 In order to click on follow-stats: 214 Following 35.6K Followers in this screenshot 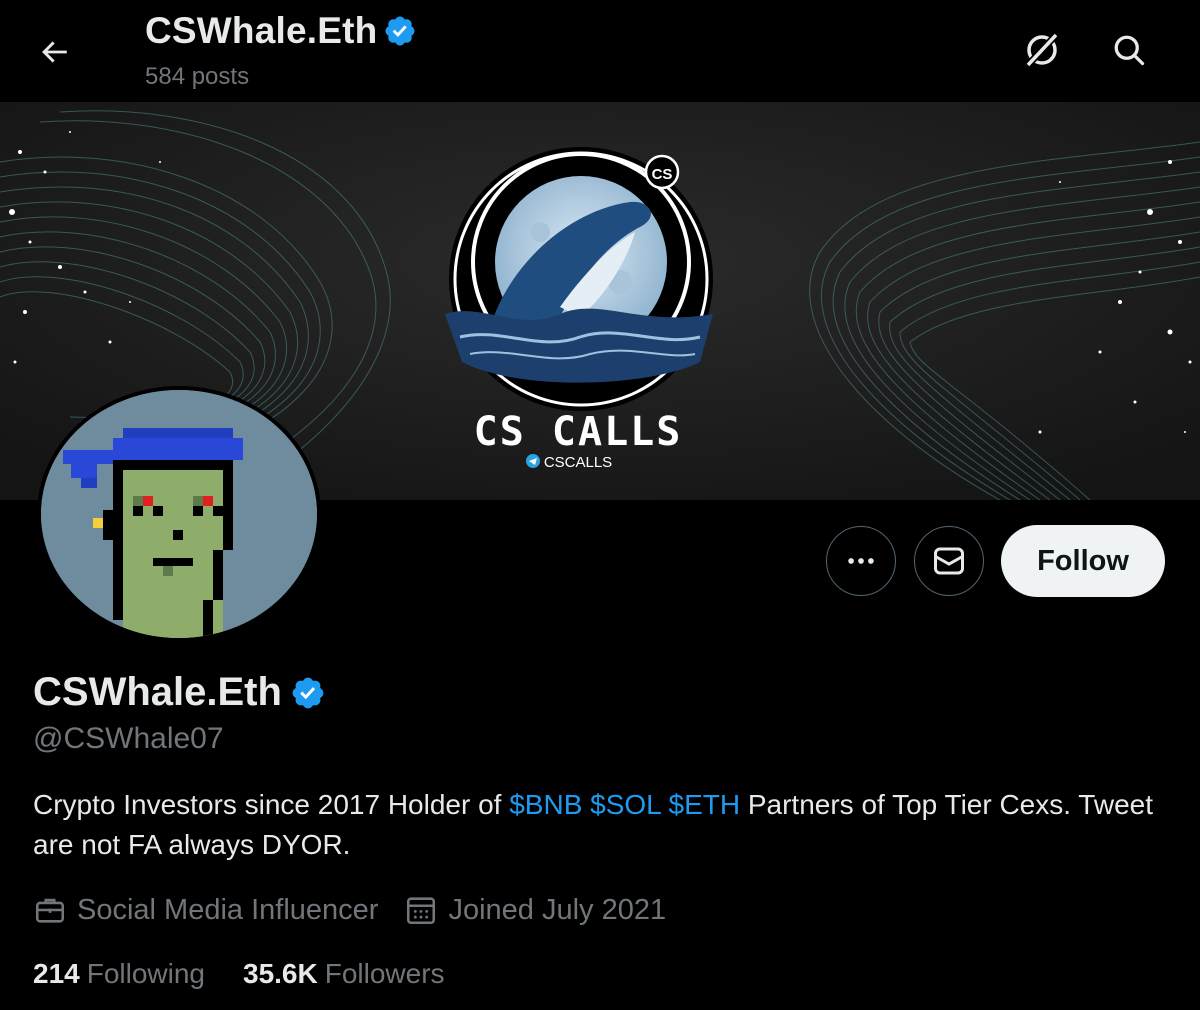, I will do `click(258, 974)`.